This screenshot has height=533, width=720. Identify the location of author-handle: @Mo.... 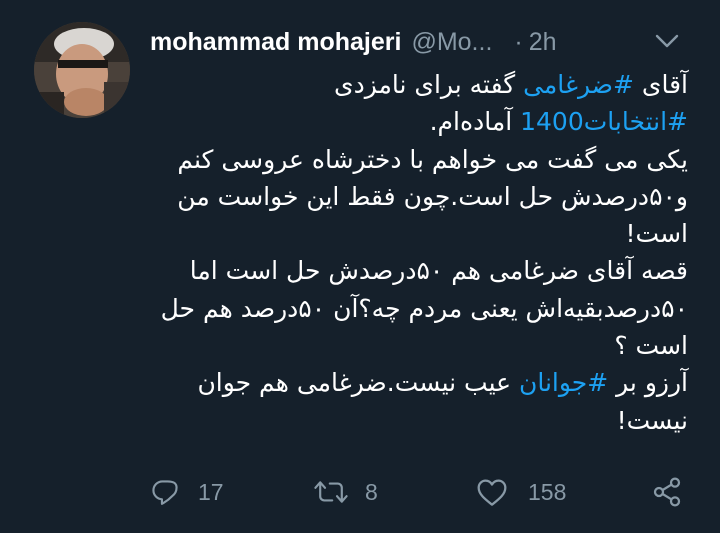
(451, 42).